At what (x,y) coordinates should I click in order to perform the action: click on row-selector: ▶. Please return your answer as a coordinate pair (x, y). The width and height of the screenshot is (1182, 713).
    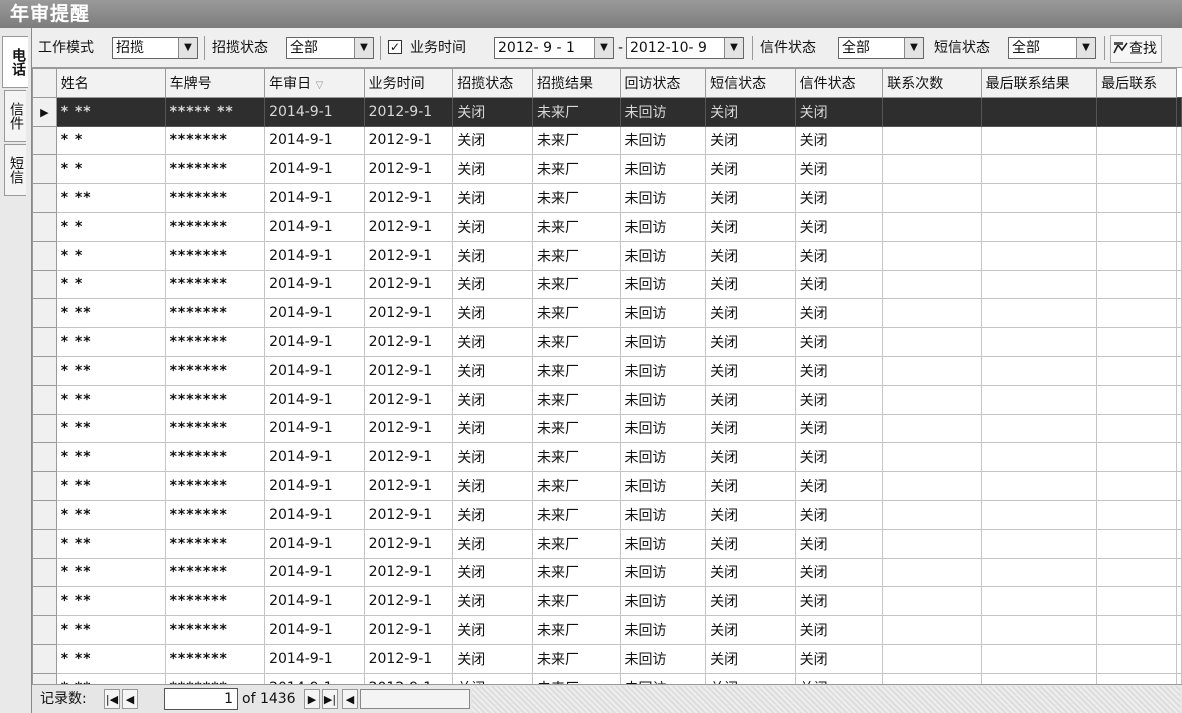
    Looking at the image, I should click on (44, 111).